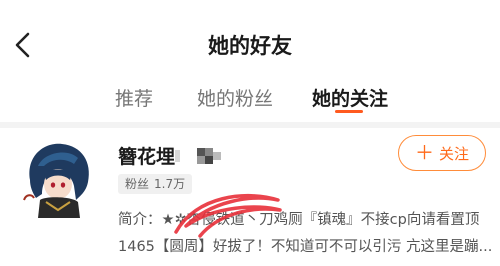 The image size is (500, 266). Describe the element at coordinates (198, 156) in the screenshot. I see `censor-mosaic` at that location.